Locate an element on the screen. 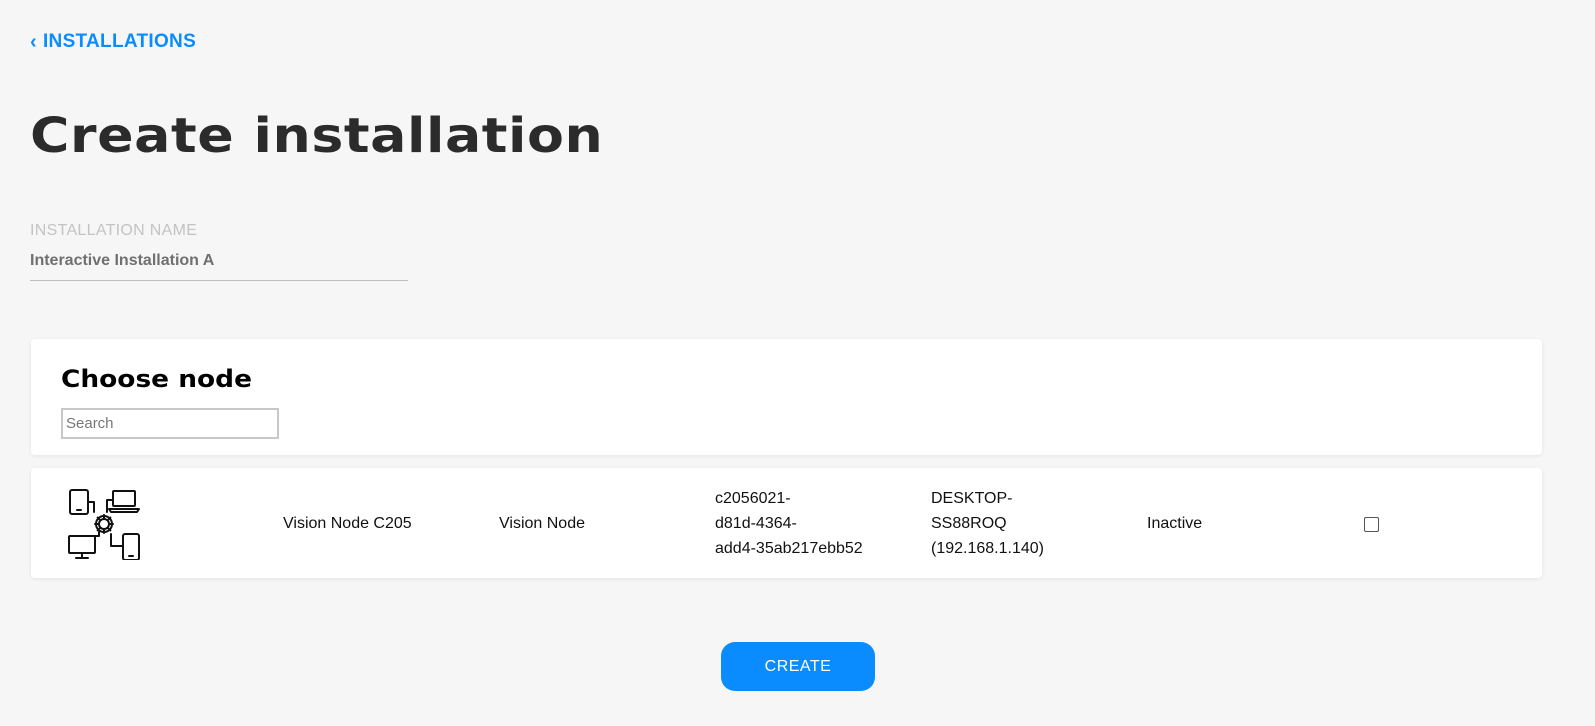  node-status: Inactive is located at coordinates (1175, 523).